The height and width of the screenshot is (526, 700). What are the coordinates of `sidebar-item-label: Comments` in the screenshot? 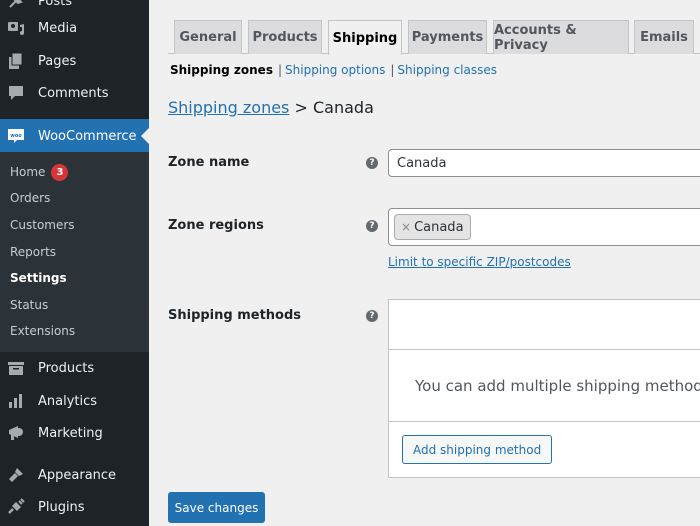 It's located at (73, 93).